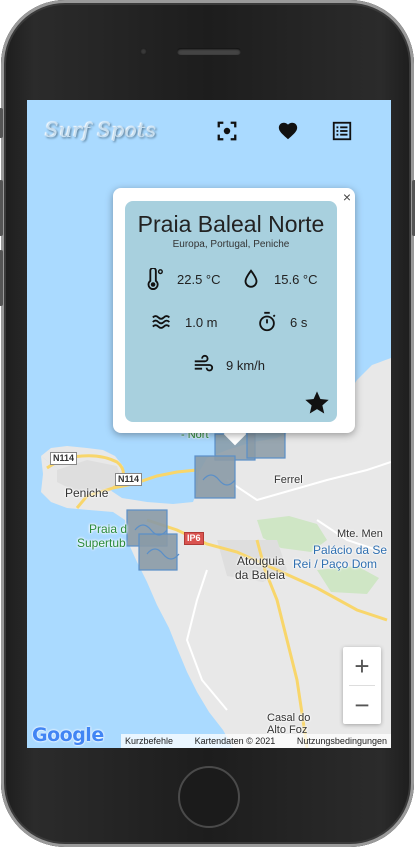  I want to click on map-data-credit: Kartendaten © 2021, so click(235, 741).